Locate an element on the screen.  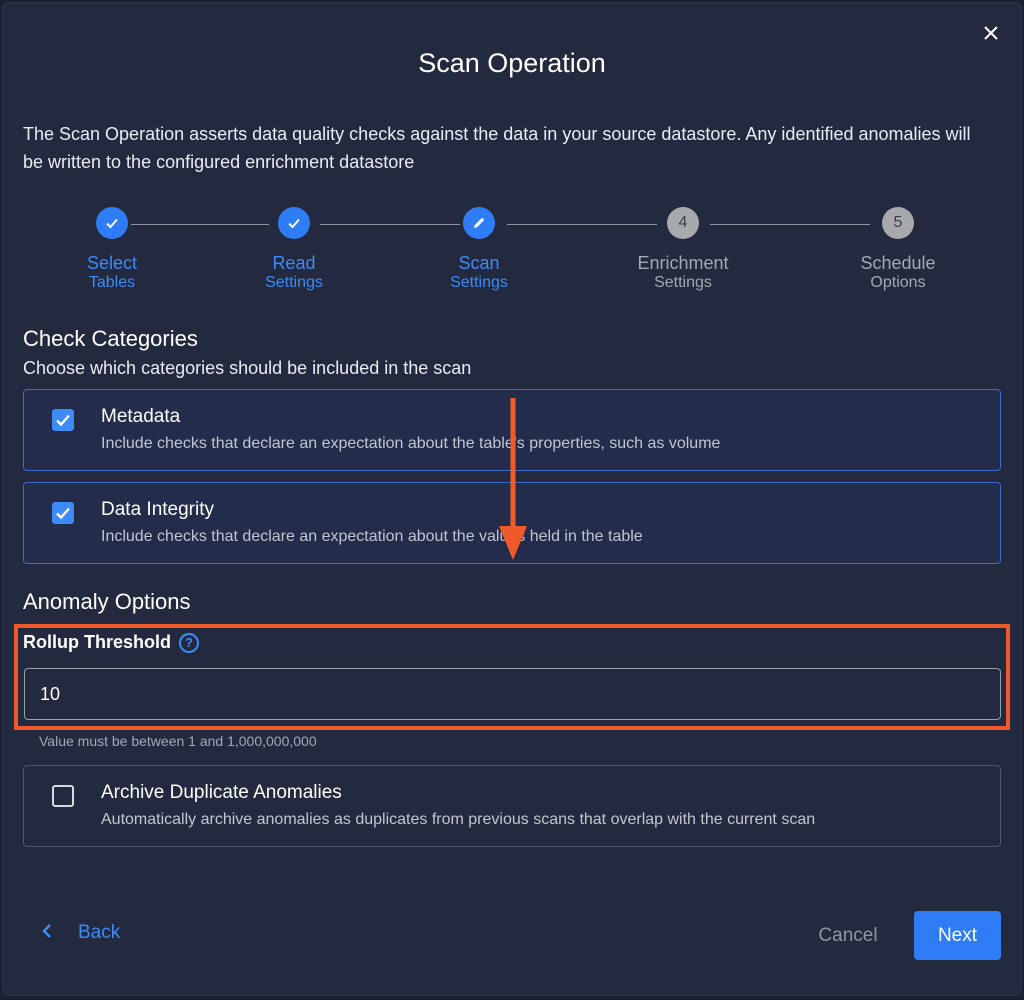
step-sublabel: Options is located at coordinates (898, 282).